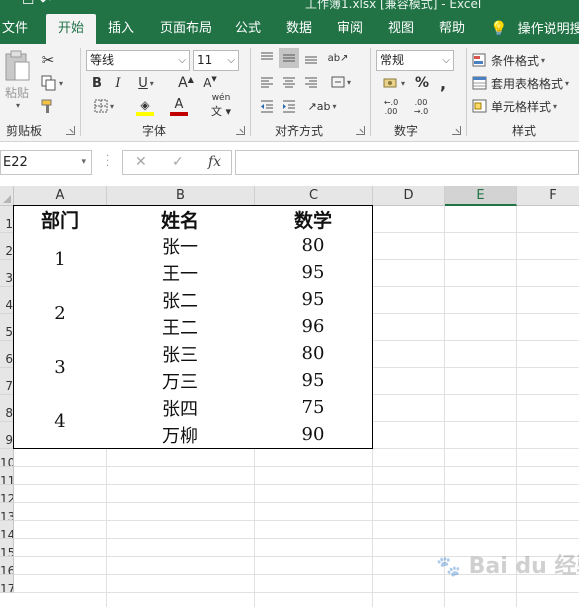  What do you see at coordinates (401, 29) in the screenshot?
I see `tab-view: 视图` at bounding box center [401, 29].